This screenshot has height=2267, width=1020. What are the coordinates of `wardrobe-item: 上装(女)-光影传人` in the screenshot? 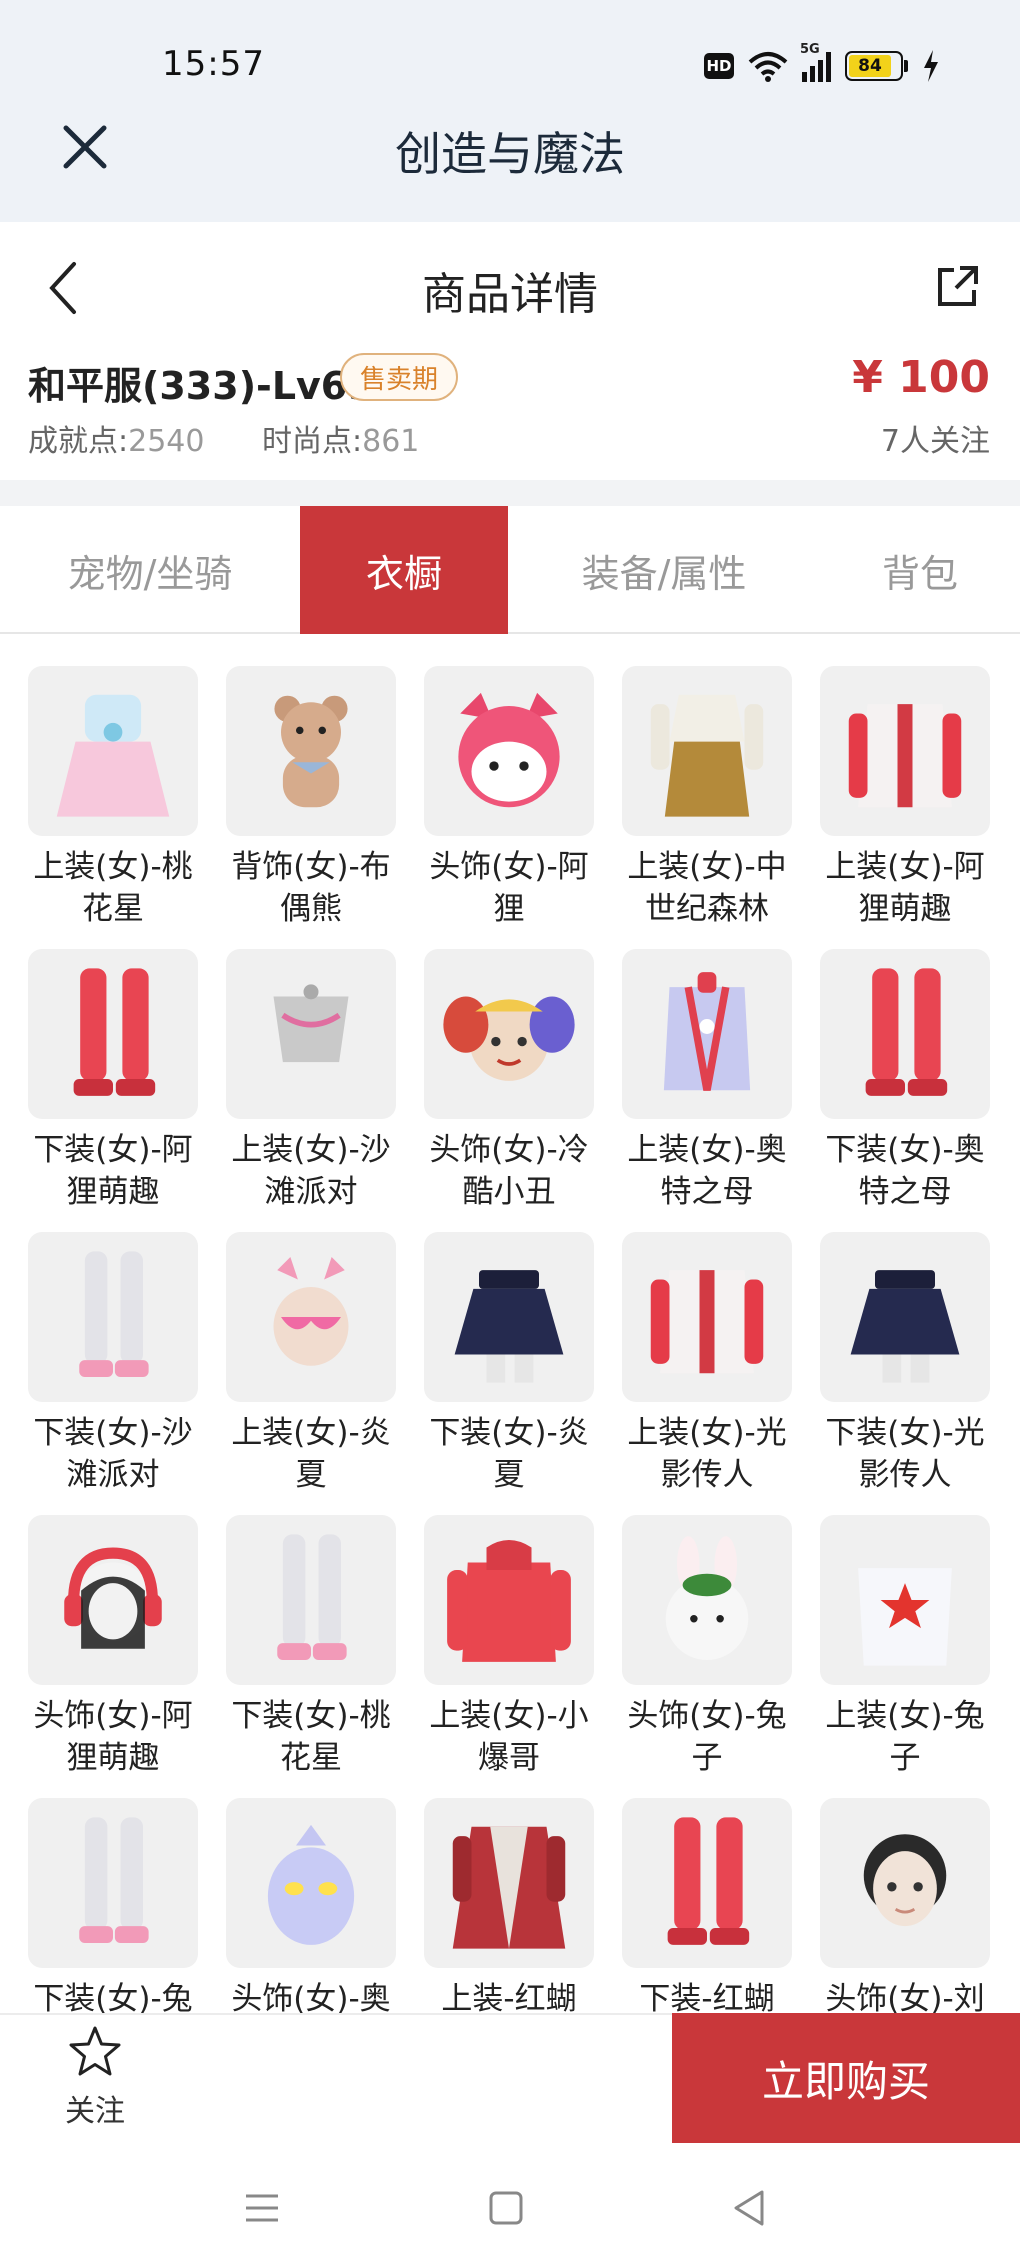 It's located at (707, 1364).